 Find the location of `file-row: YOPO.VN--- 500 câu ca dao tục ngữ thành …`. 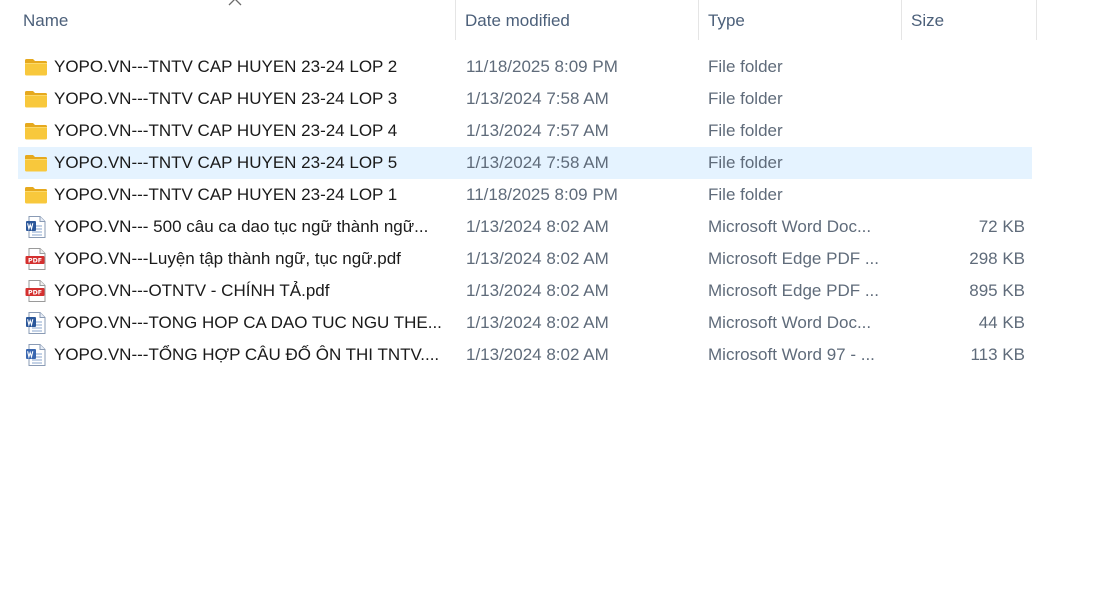

file-row: YOPO.VN--- 500 câu ca dao tục ngữ thành … is located at coordinates (525, 227).